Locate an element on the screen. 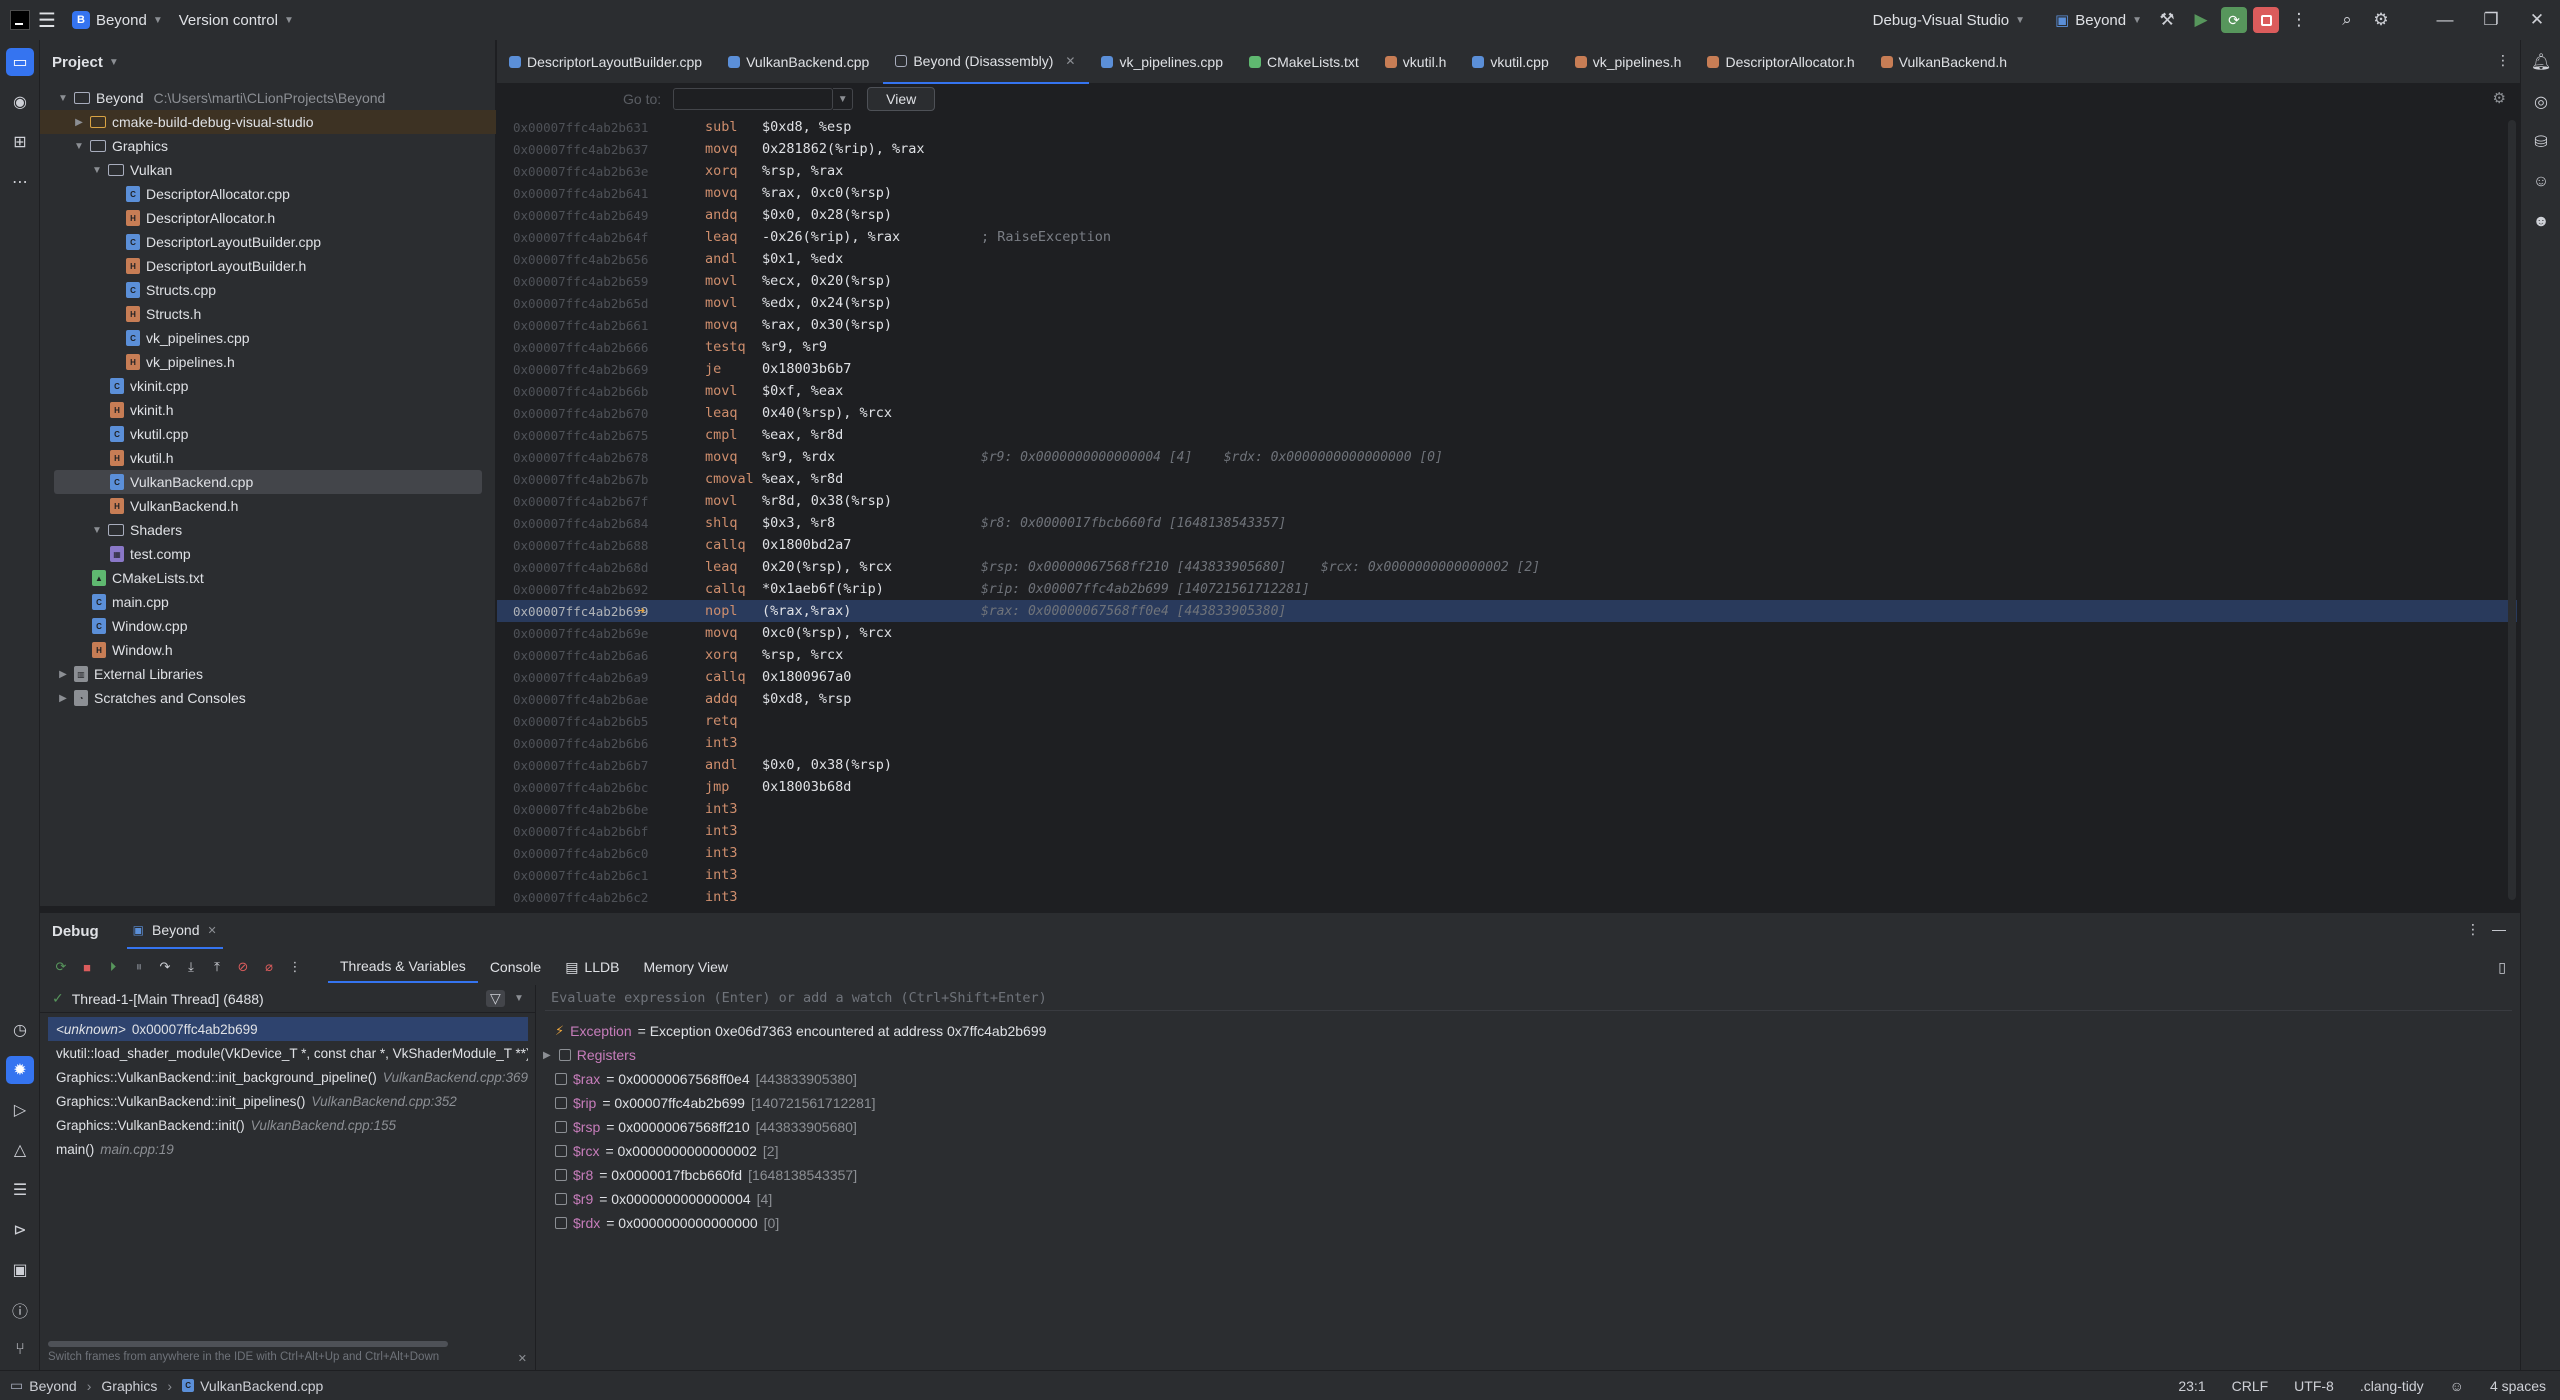 The image size is (2560, 1400). tree-item-file: Cvk_pipelines.cpp is located at coordinates (186, 338).